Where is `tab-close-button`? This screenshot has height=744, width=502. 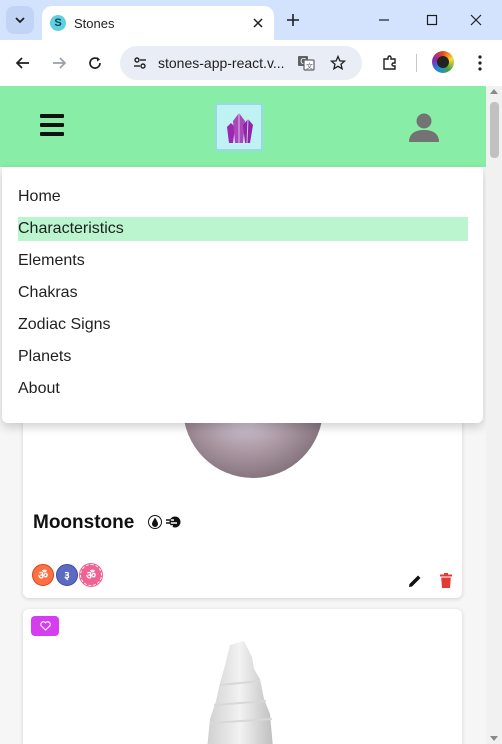
tab-close-button is located at coordinates (258, 23).